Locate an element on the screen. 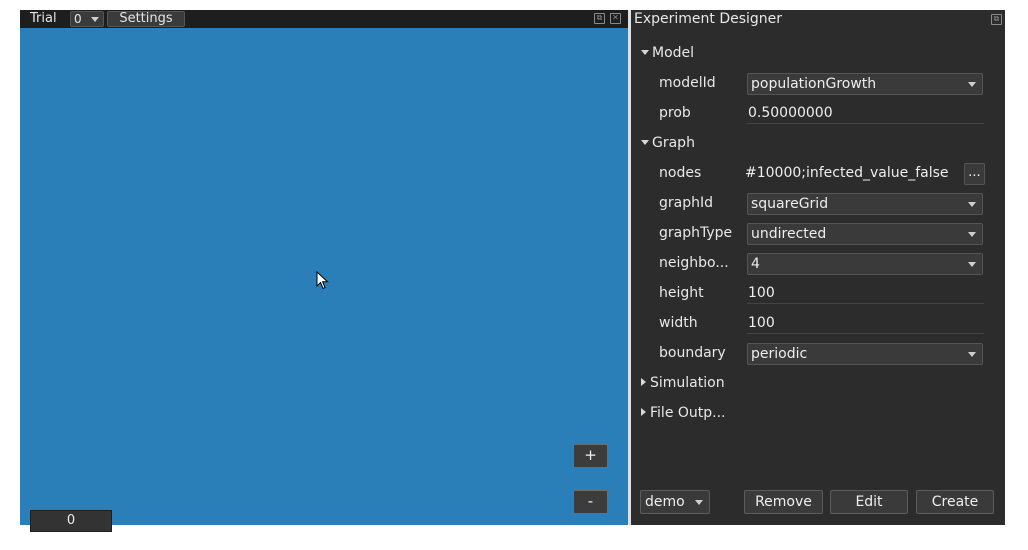  section-simulation-label: Simulation is located at coordinates (687, 383).